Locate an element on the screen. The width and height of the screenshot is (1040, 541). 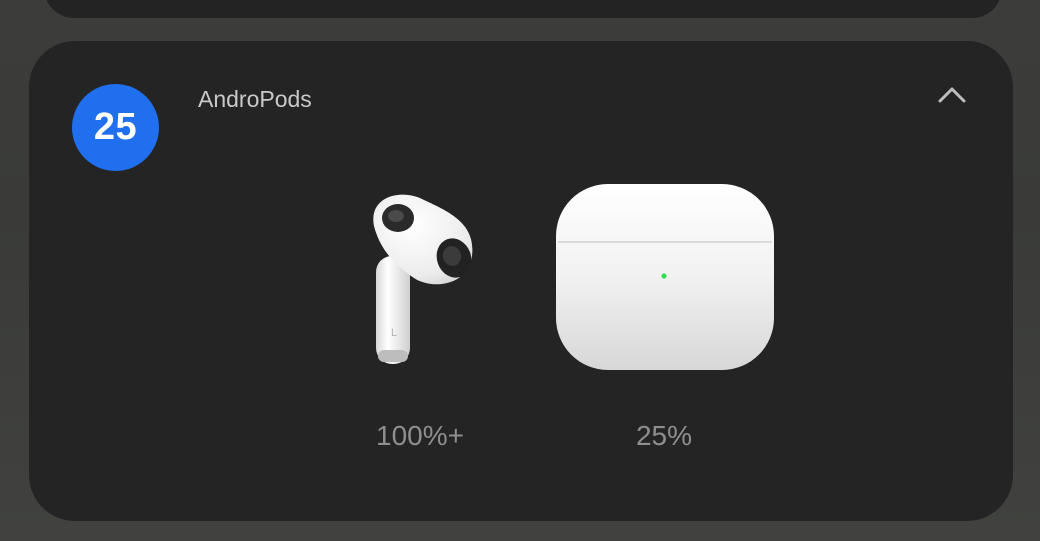
app-badge-icon: 25 is located at coordinates (115, 127).